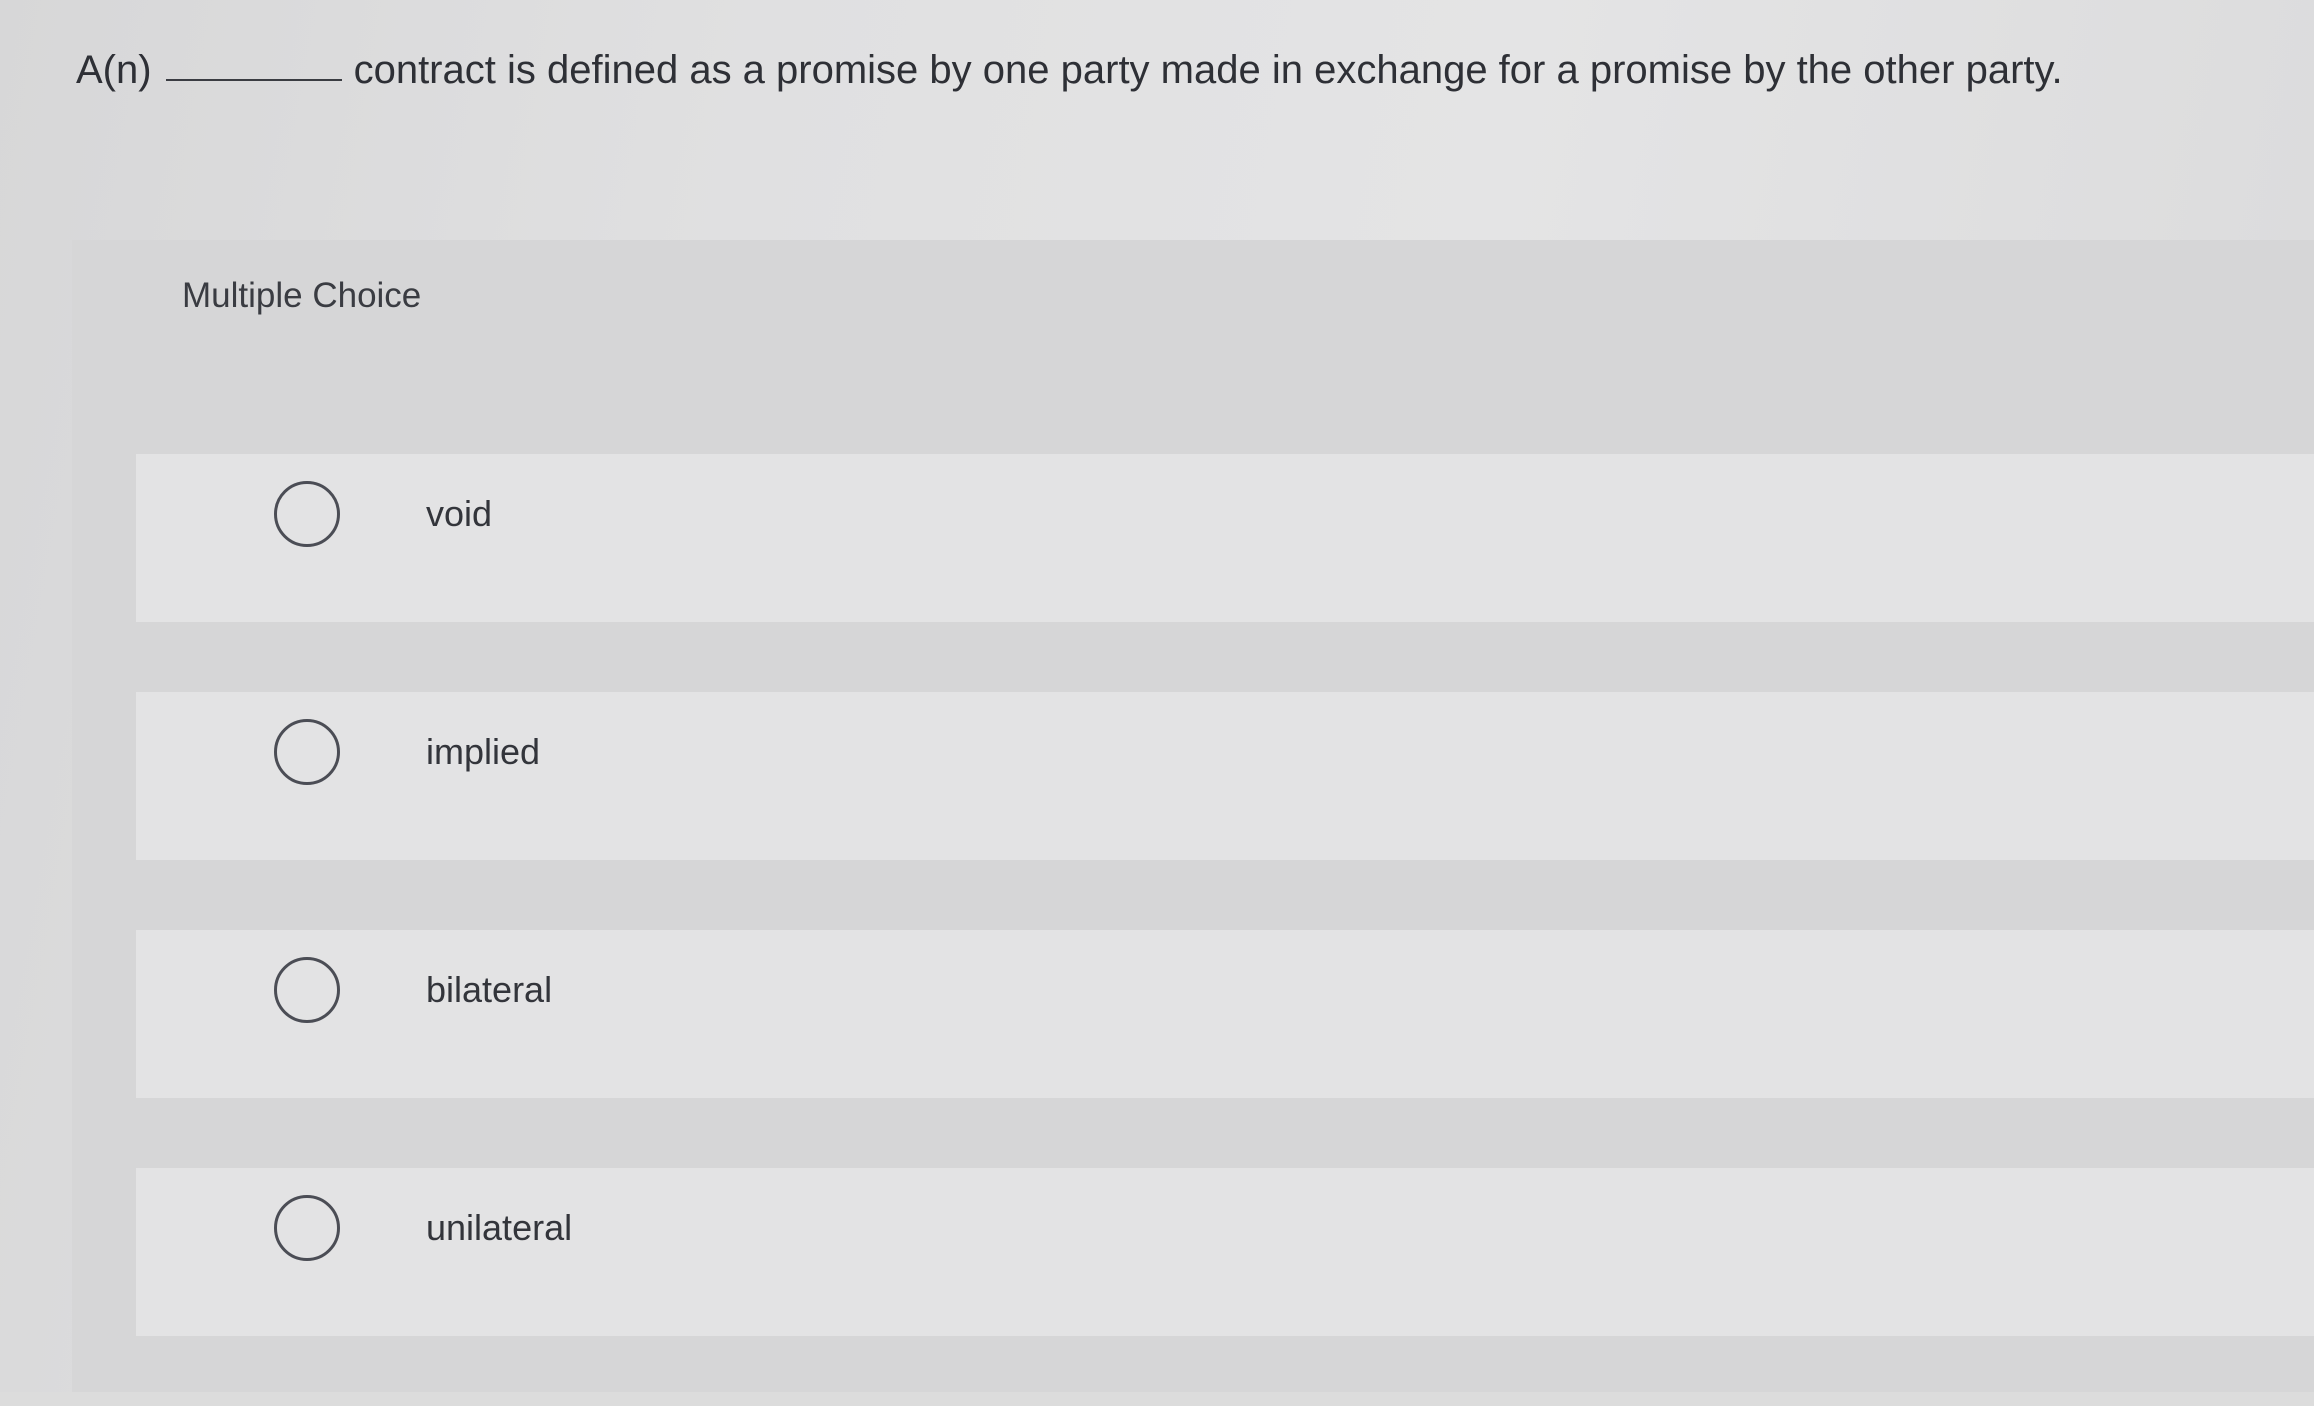  Describe the element at coordinates (1225, 1014) in the screenshot. I see `option-bilateral: bilateral` at that location.